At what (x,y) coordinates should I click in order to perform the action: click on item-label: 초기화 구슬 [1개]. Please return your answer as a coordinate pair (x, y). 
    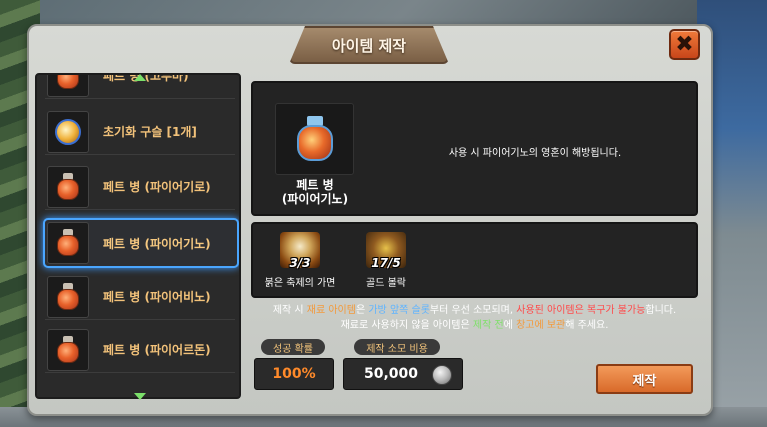
    Looking at the image, I should click on (150, 132).